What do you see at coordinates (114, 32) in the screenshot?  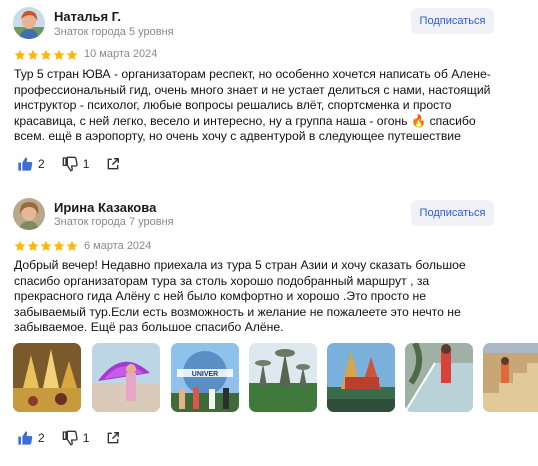 I see `reviewer-level: Знаток города 5 уровня` at bounding box center [114, 32].